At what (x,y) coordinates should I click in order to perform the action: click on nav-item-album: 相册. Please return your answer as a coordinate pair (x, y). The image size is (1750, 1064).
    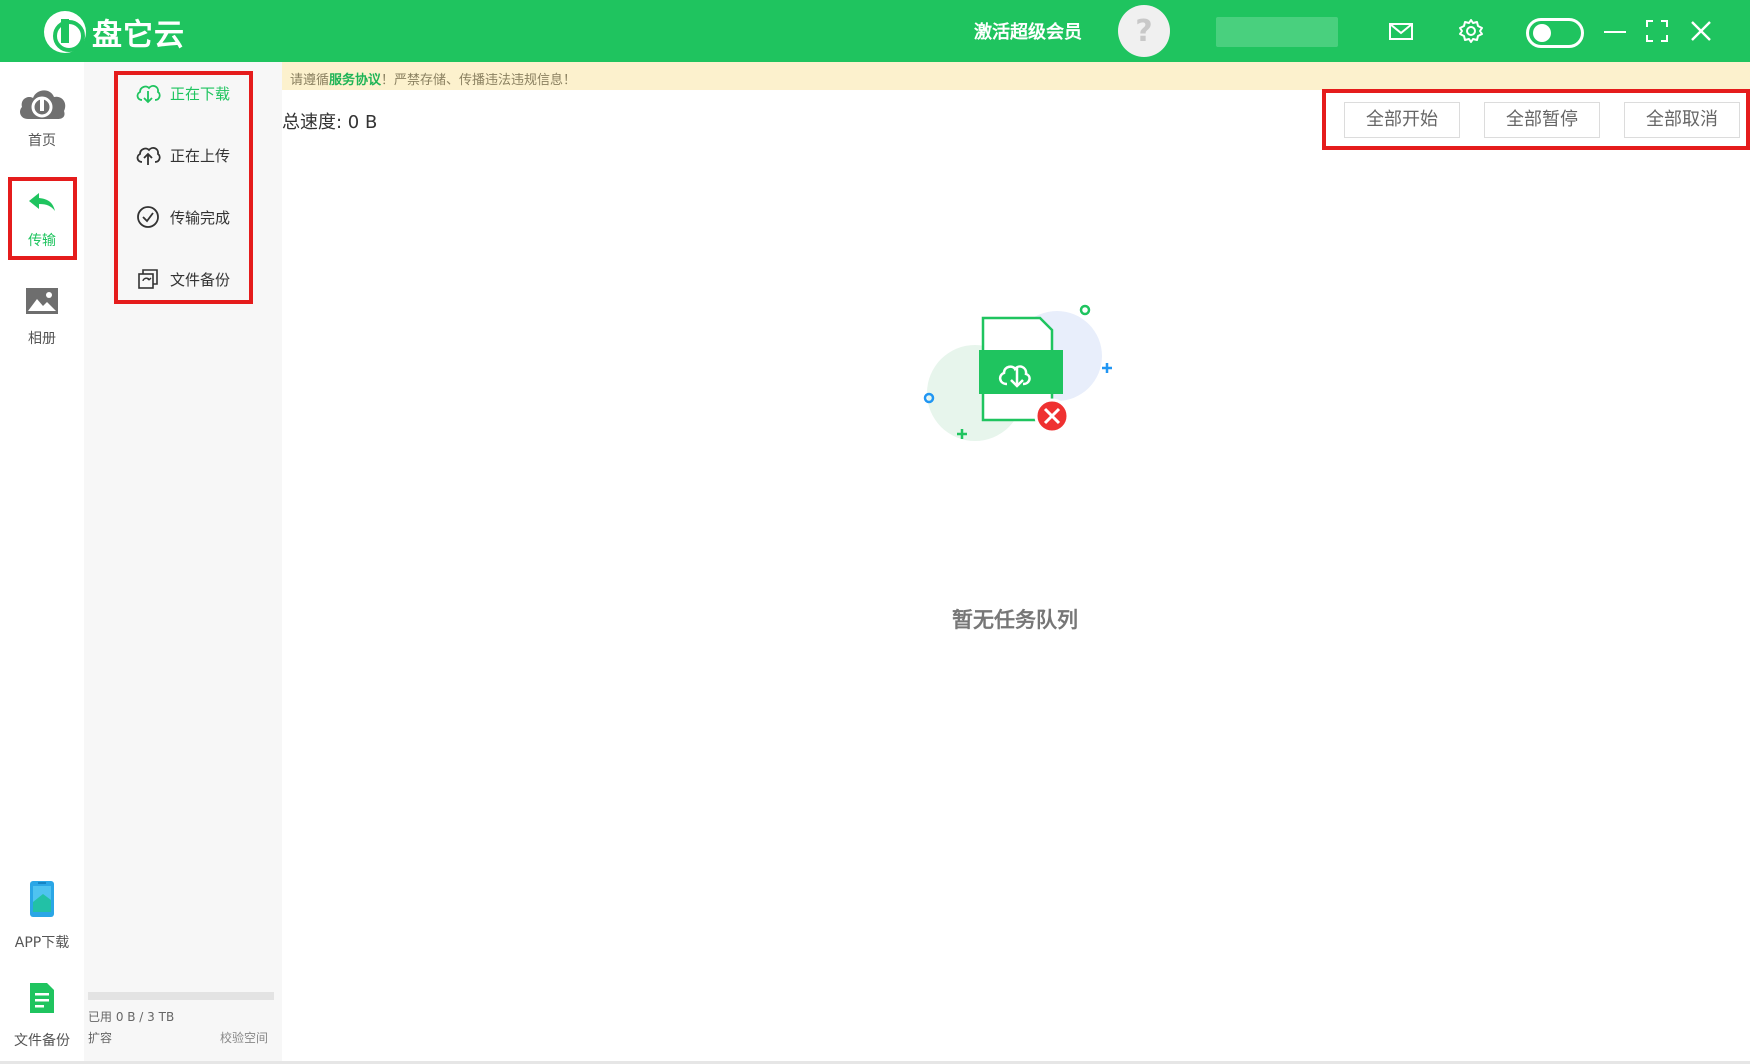
    Looking at the image, I should click on (42, 313).